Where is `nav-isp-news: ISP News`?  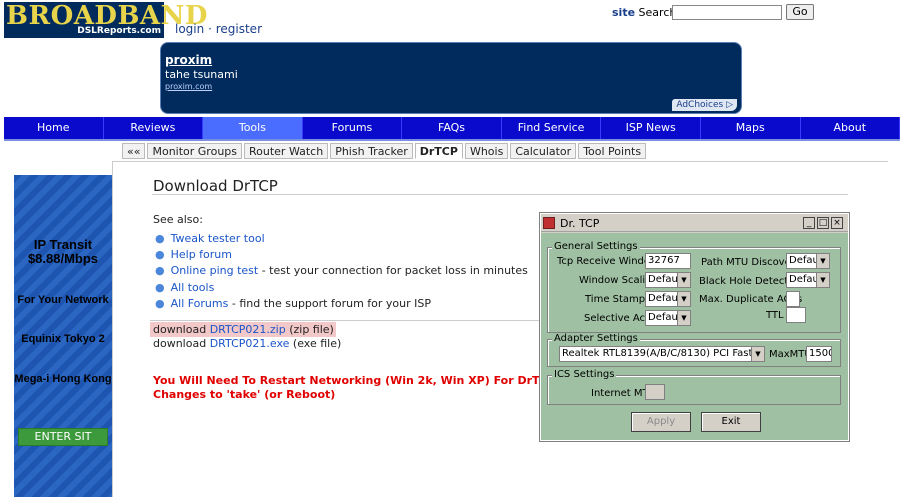
nav-isp-news: ISP News is located at coordinates (651, 128).